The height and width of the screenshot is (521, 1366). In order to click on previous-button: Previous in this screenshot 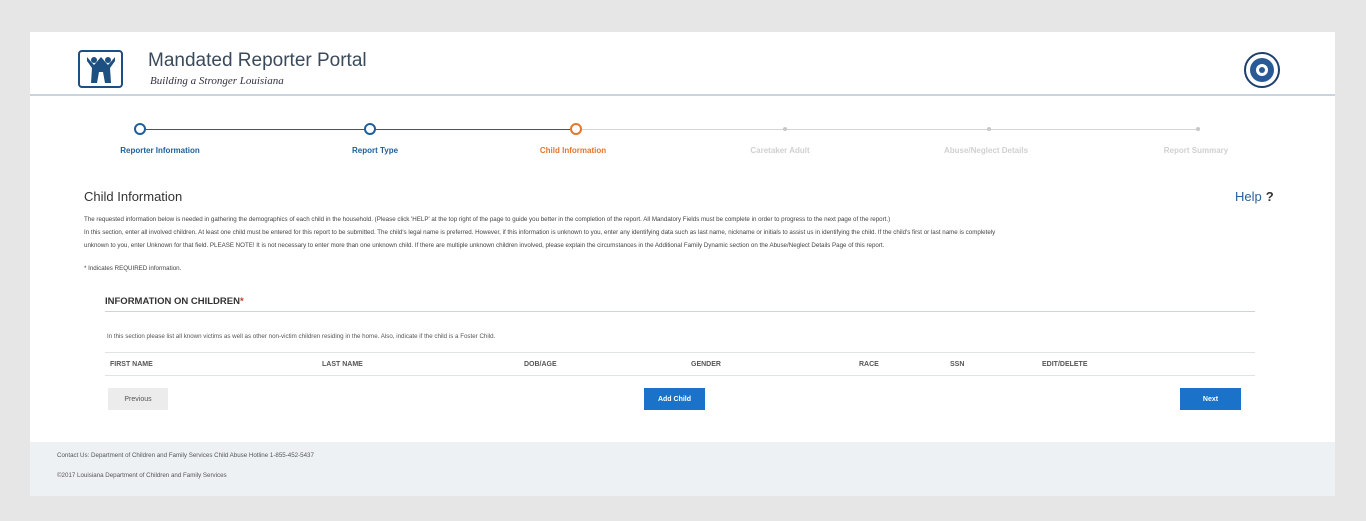, I will do `click(138, 399)`.